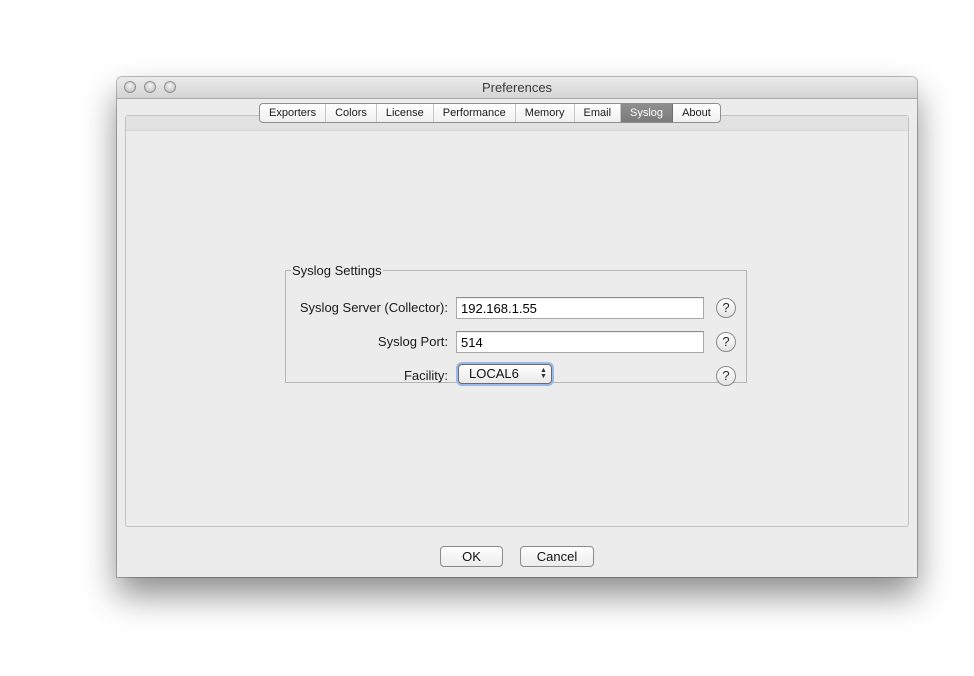 This screenshot has width=974, height=676. What do you see at coordinates (557, 556) in the screenshot?
I see `cancel-button: Cancel` at bounding box center [557, 556].